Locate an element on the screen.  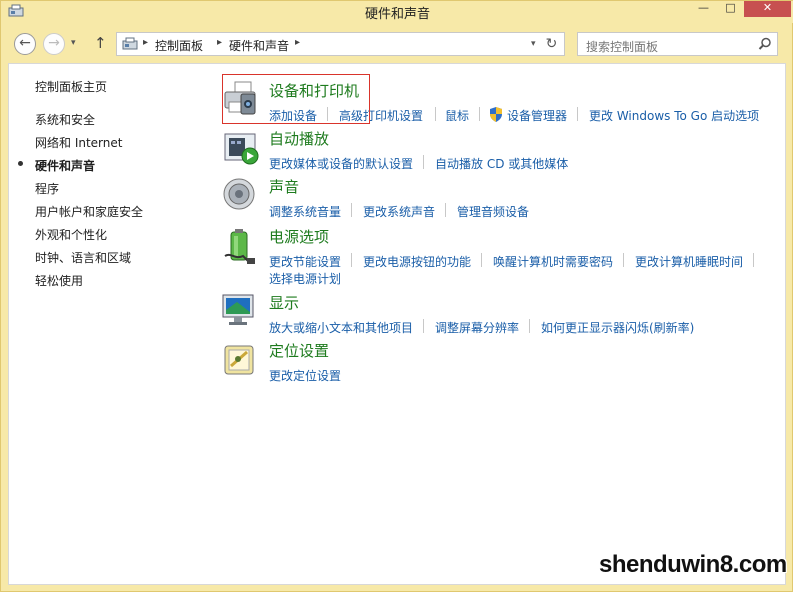
link-change-sleep-time: 更改计算机睡眠时间 is located at coordinates (689, 261).